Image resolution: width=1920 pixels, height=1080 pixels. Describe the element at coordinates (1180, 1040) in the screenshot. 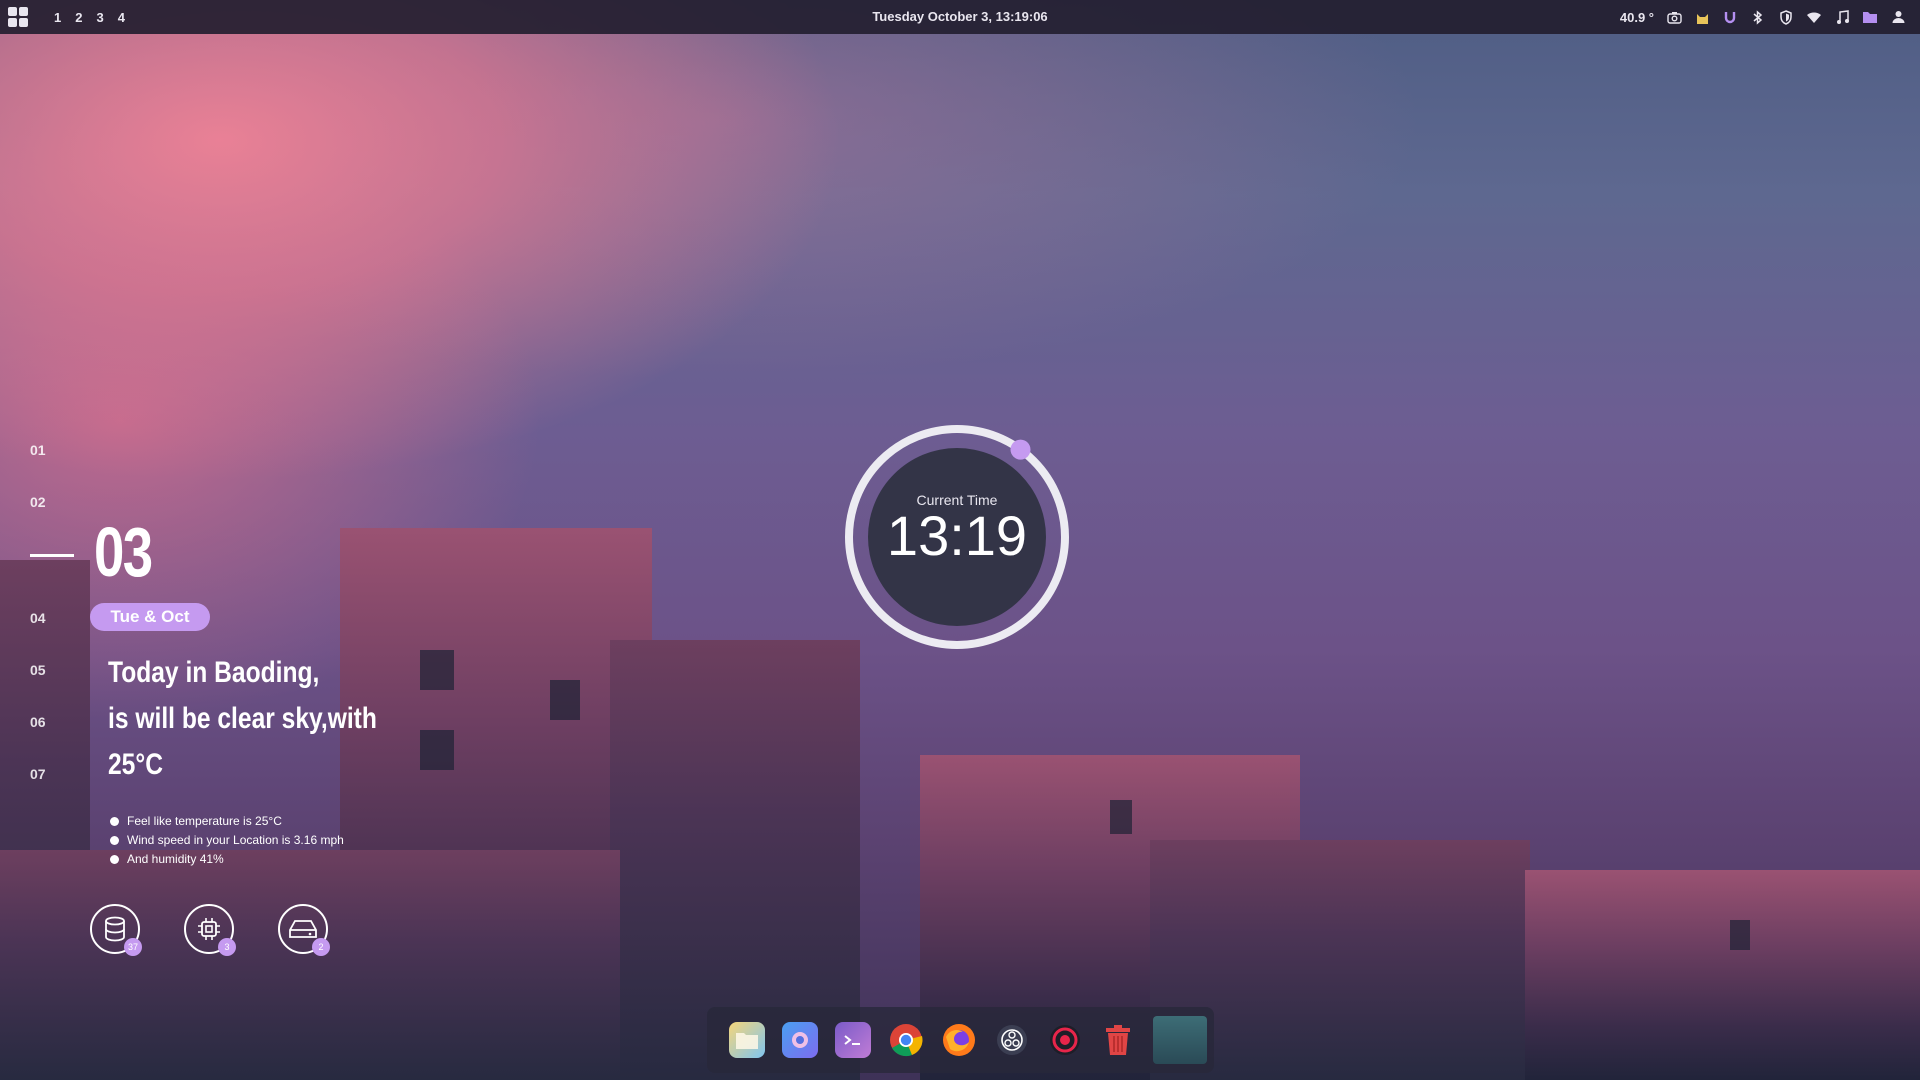

I see `window-preview-icon` at that location.